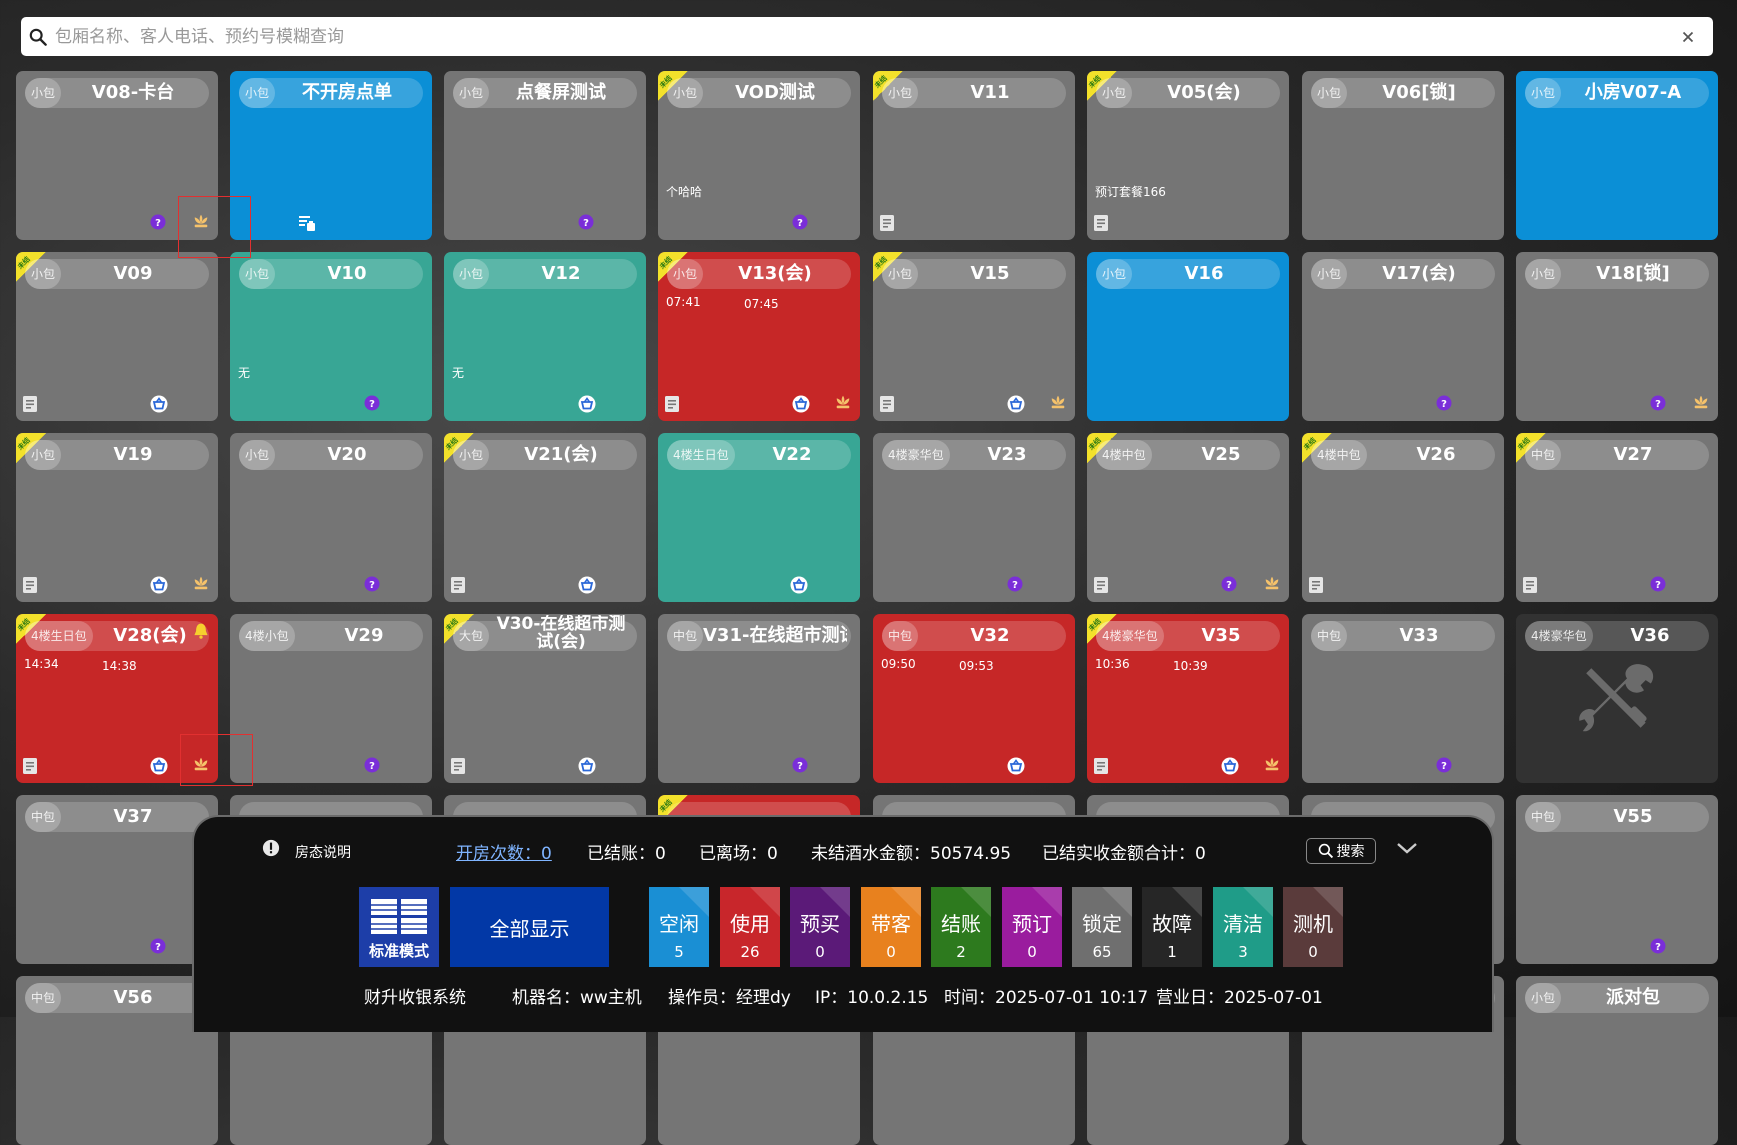 This screenshot has height=1145, width=1737. What do you see at coordinates (761, 304) in the screenshot?
I see `start-time: 07:45` at bounding box center [761, 304].